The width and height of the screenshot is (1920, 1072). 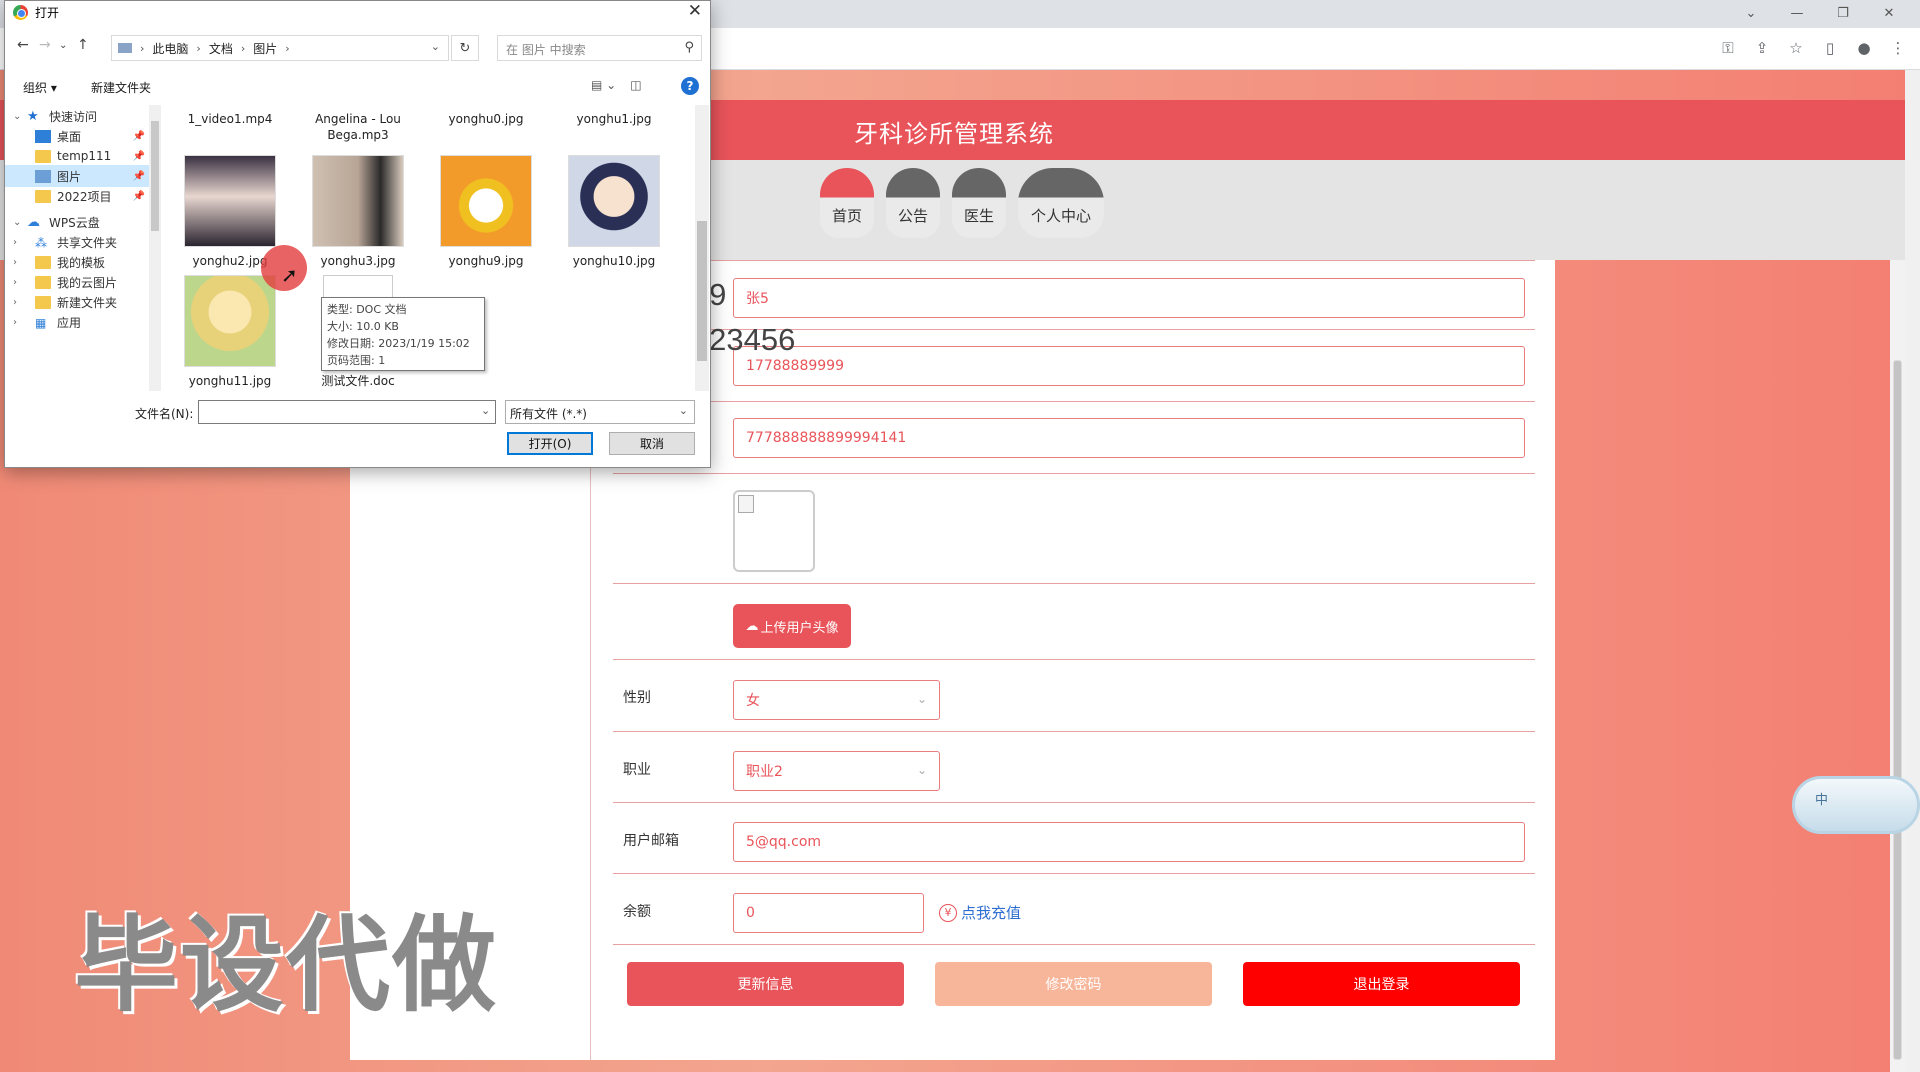 I want to click on nav-my-templates: › 我的模板, so click(x=78, y=262).